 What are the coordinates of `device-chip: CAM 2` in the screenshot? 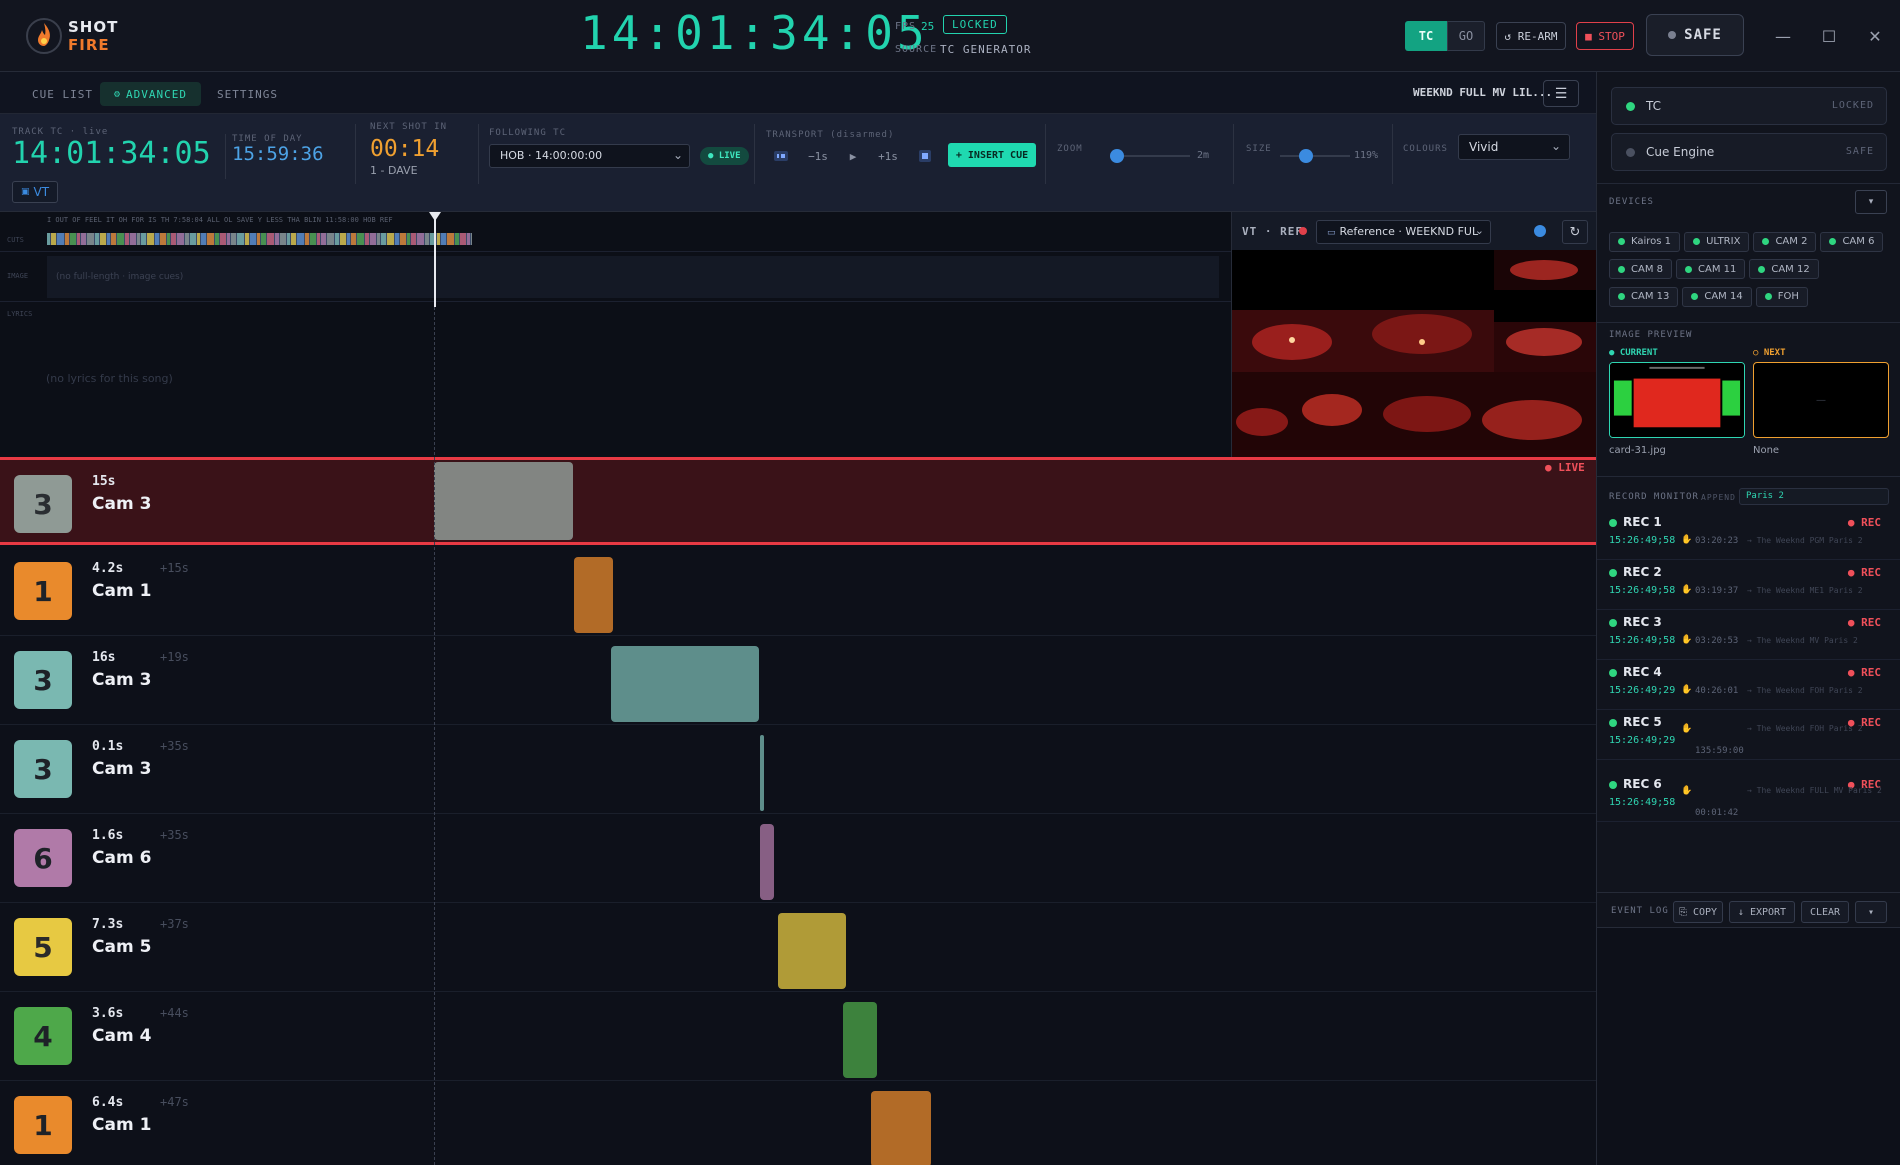 It's located at (1785, 241).